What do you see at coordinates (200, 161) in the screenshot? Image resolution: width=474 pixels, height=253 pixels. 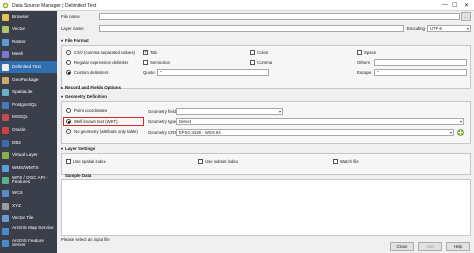 I see `subset-index-checkbox` at bounding box center [200, 161].